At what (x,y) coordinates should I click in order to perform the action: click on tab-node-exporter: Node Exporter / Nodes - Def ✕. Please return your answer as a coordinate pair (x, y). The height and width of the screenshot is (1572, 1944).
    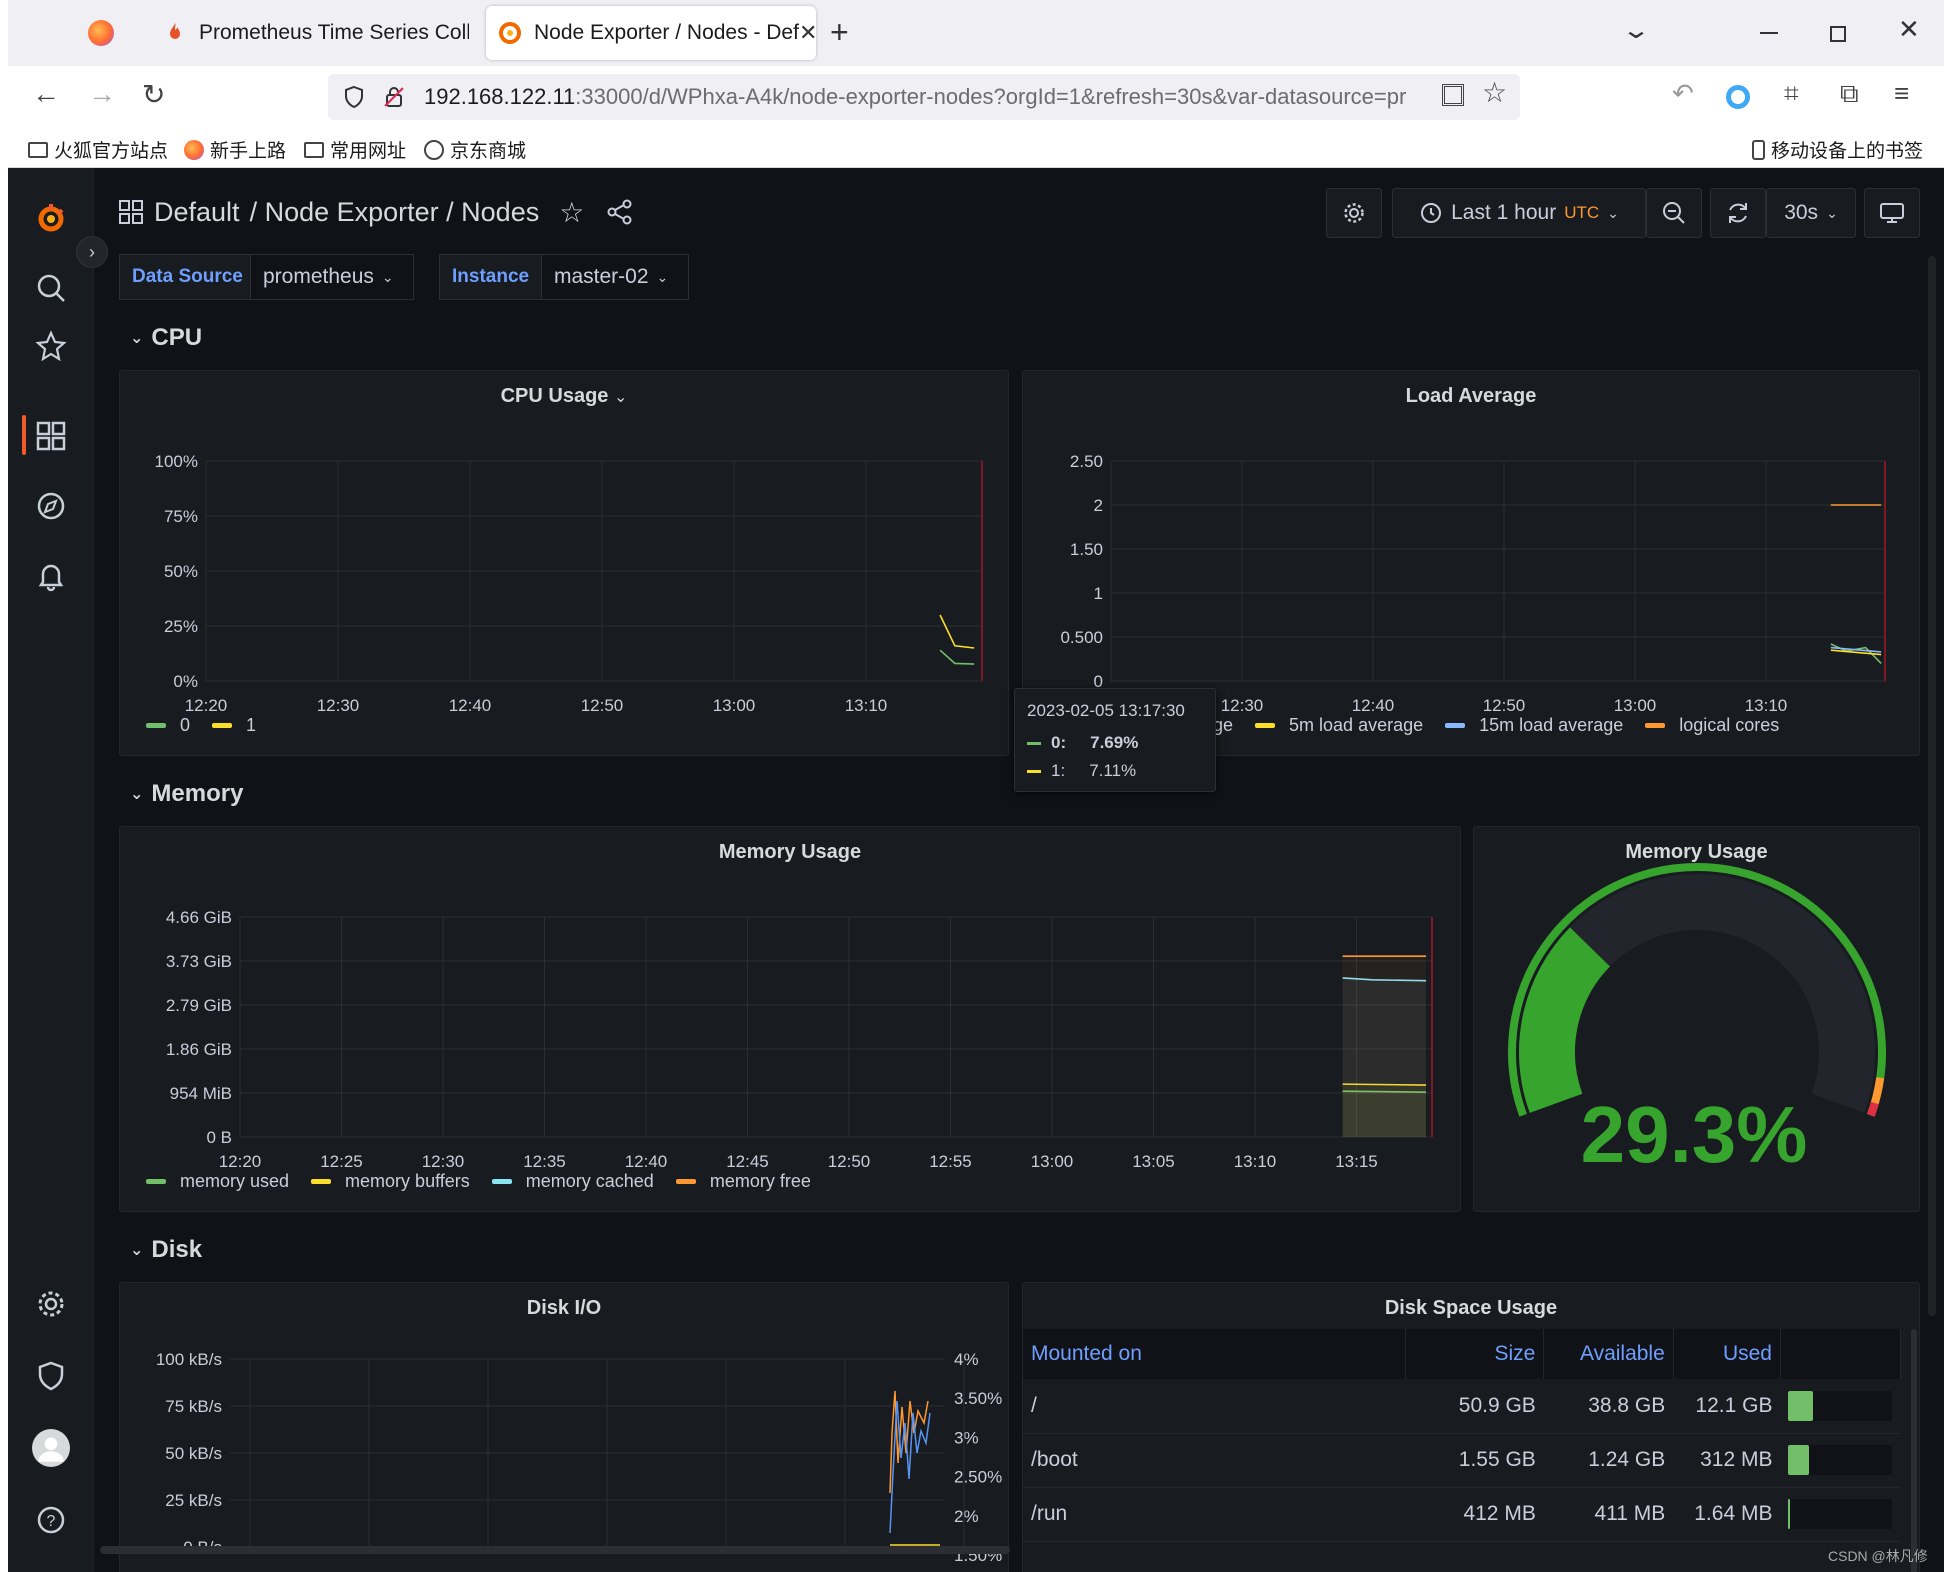
    Looking at the image, I should click on (651, 33).